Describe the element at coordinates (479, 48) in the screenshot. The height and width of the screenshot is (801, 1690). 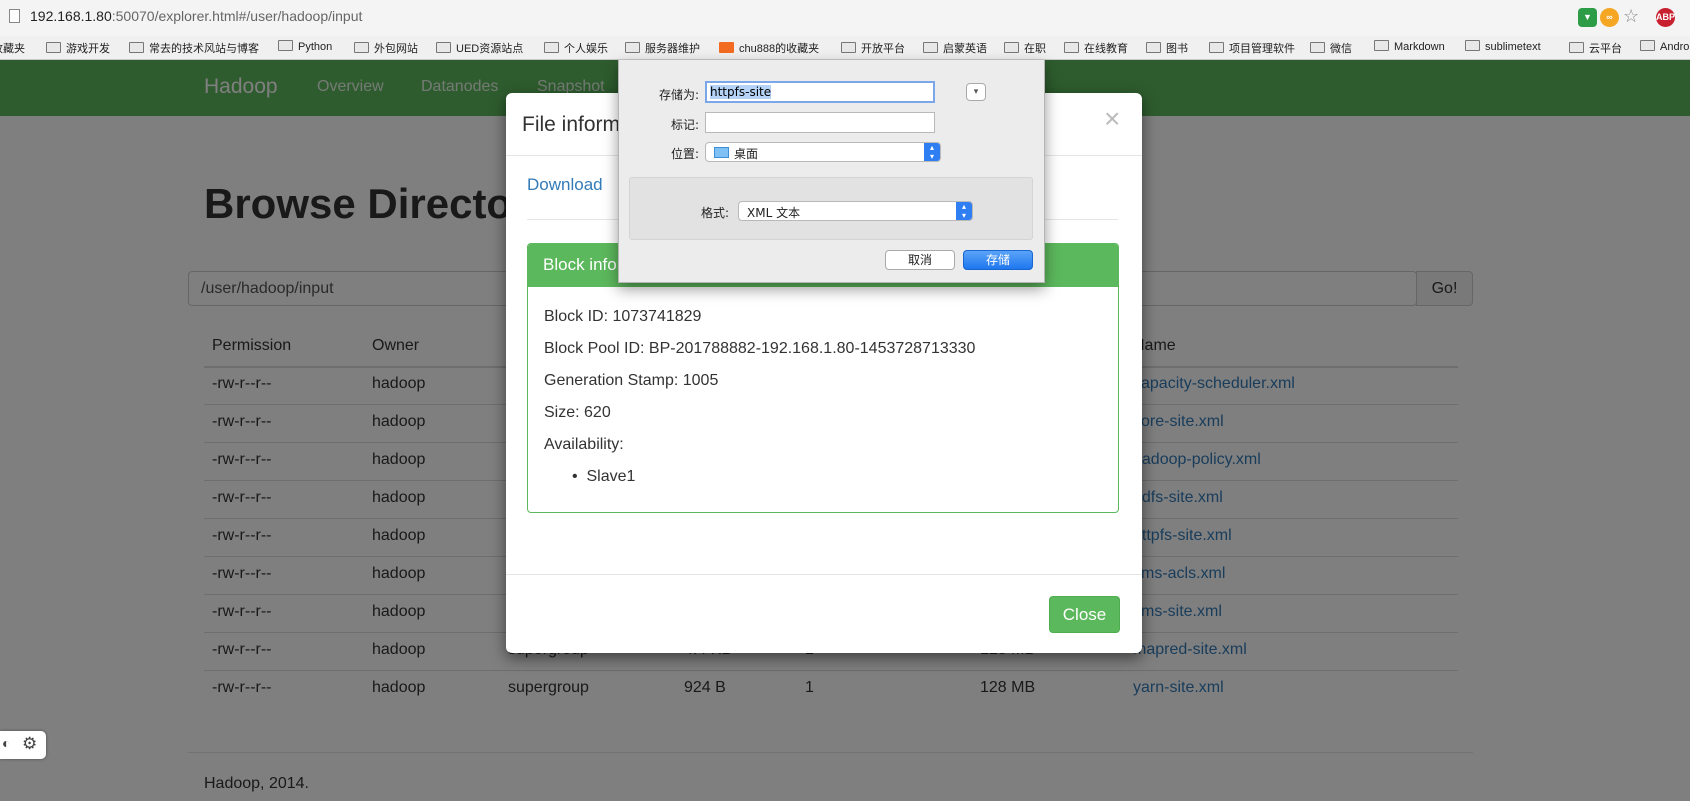
I see `bookmark-item: UED资源站点` at that location.